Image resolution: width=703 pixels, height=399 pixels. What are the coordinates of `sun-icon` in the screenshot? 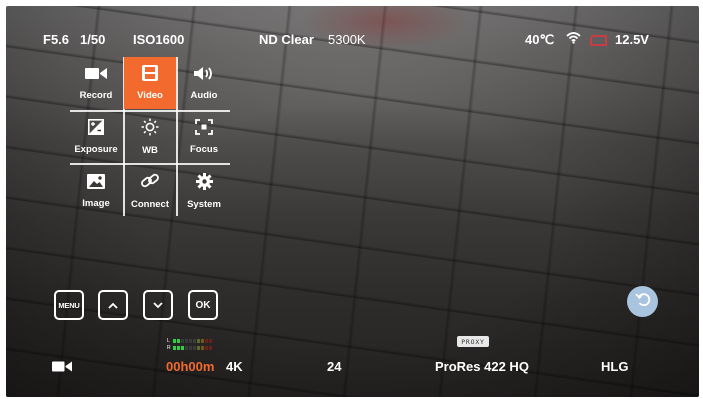 It's located at (150, 129).